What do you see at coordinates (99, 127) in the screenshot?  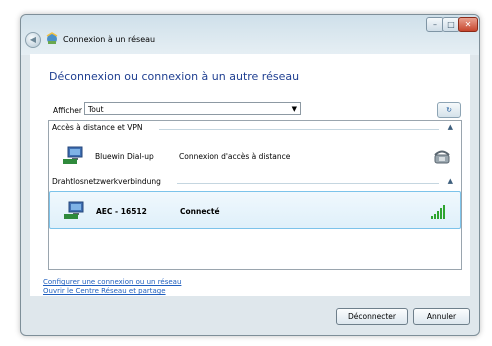 I see `group-label: Accès à distance et VPN` at bounding box center [99, 127].